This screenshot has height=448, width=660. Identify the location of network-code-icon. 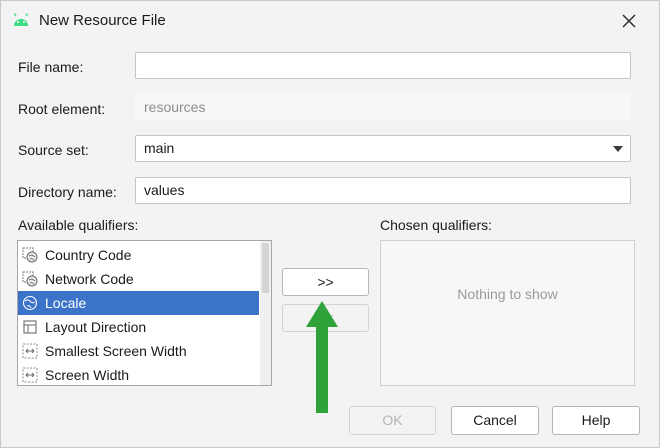
(30, 279).